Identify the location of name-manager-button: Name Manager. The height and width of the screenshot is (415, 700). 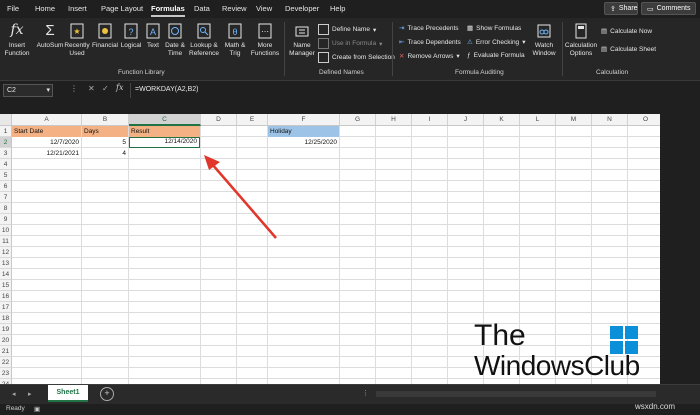
(302, 39).